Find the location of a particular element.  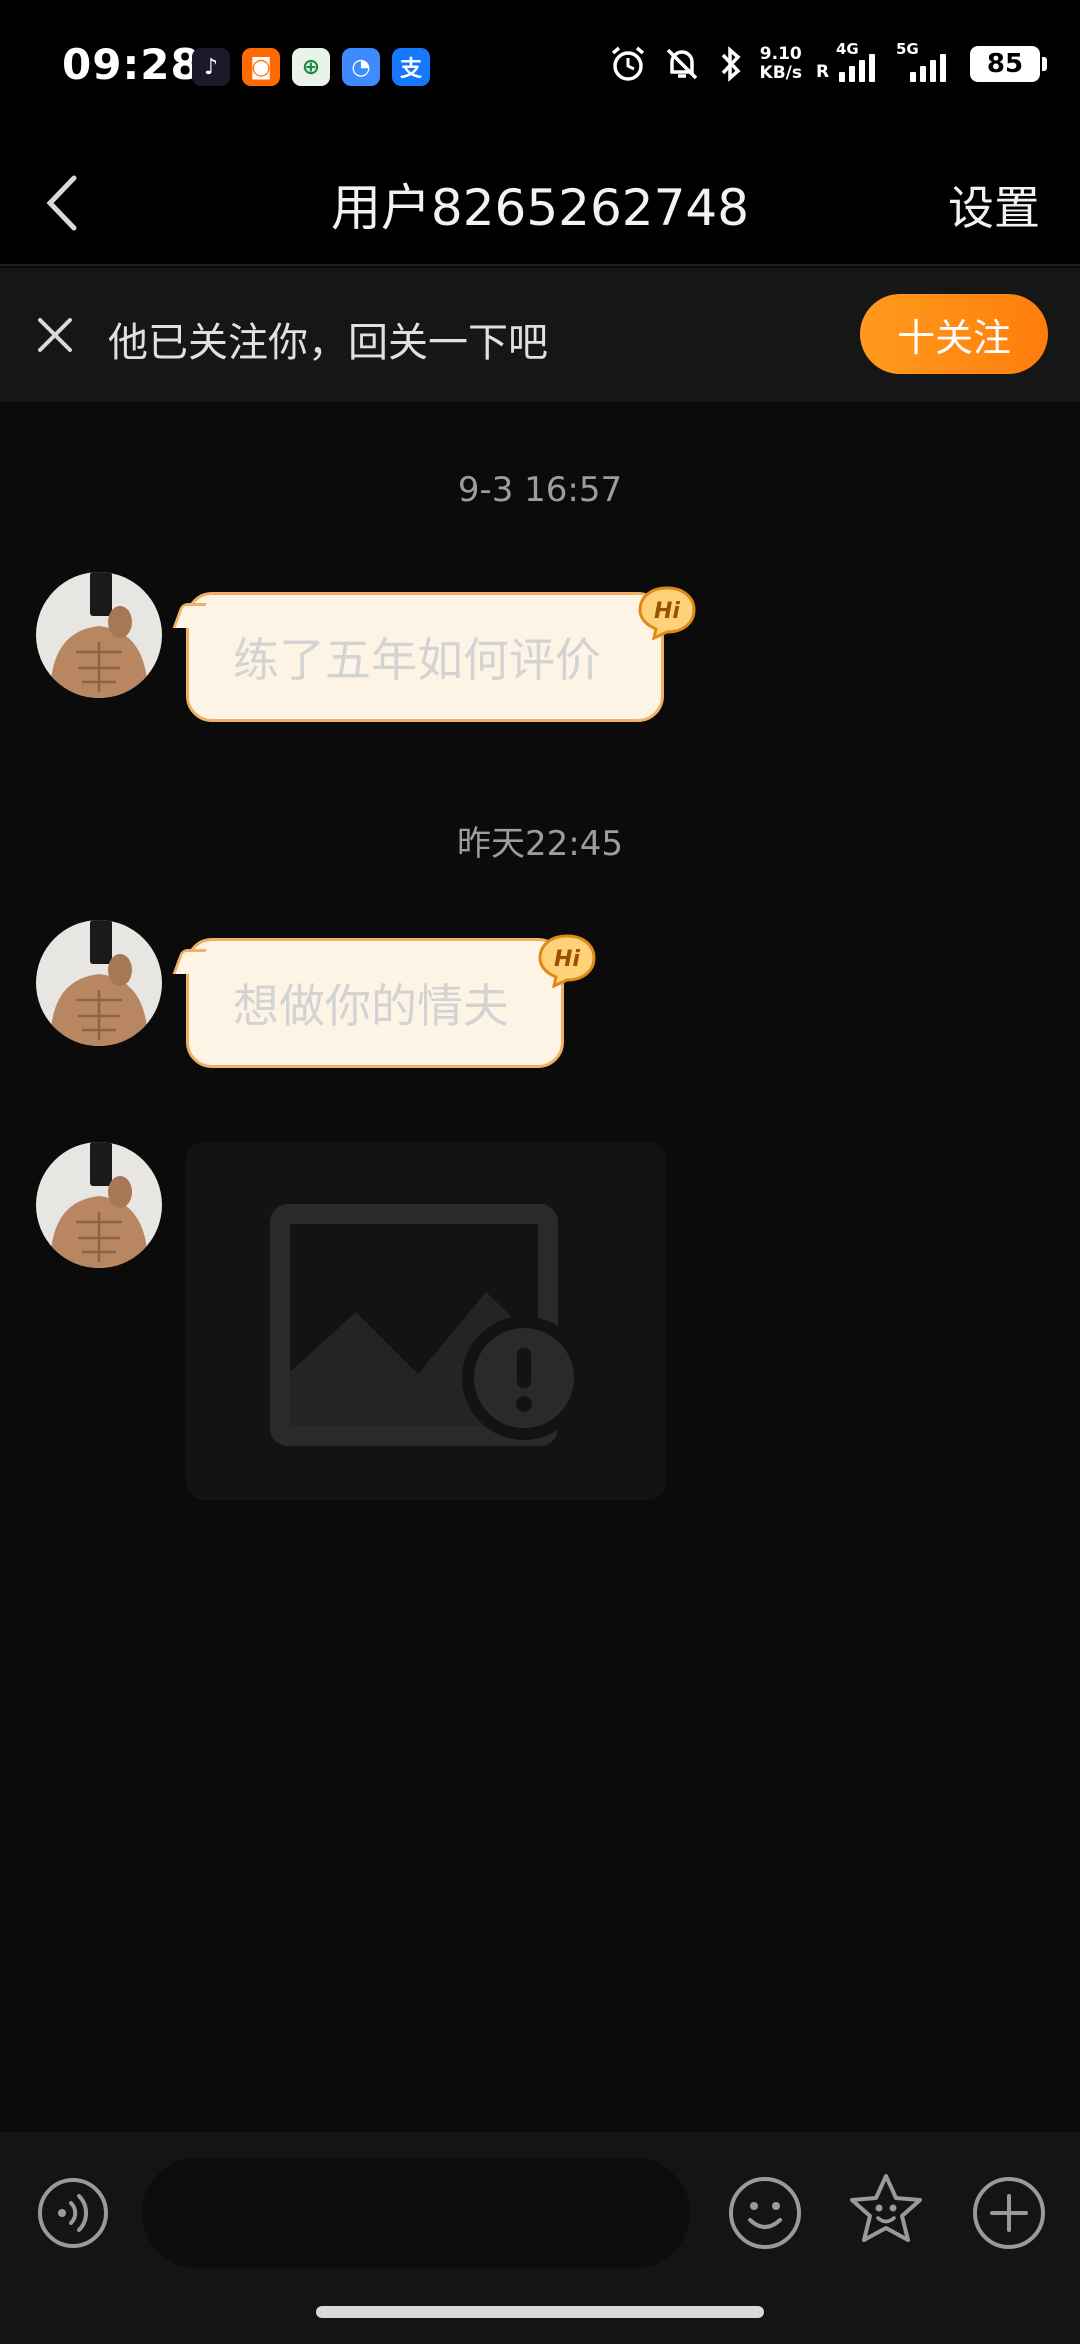

plus-icon is located at coordinates (1009, 2213).